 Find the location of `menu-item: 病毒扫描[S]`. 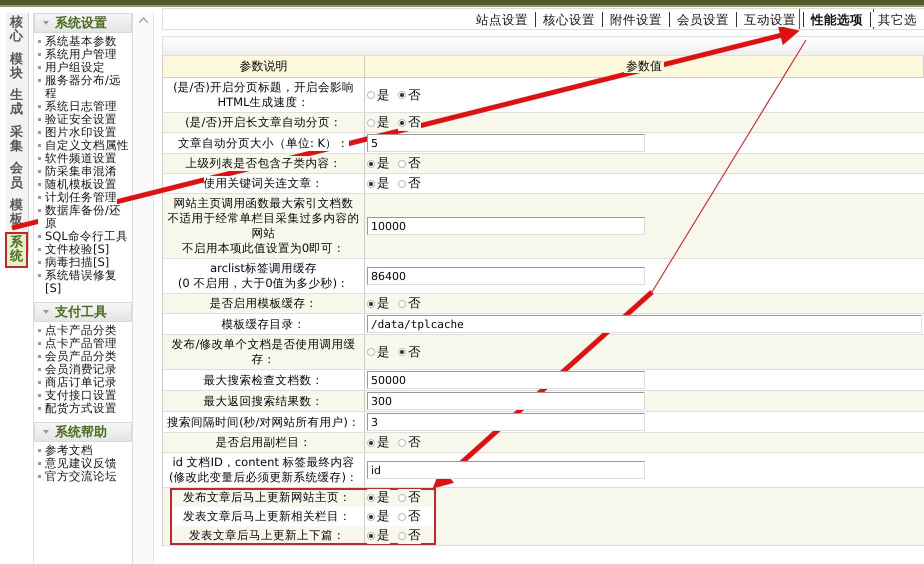

menu-item: 病毒扫描[S] is located at coordinates (74, 262).